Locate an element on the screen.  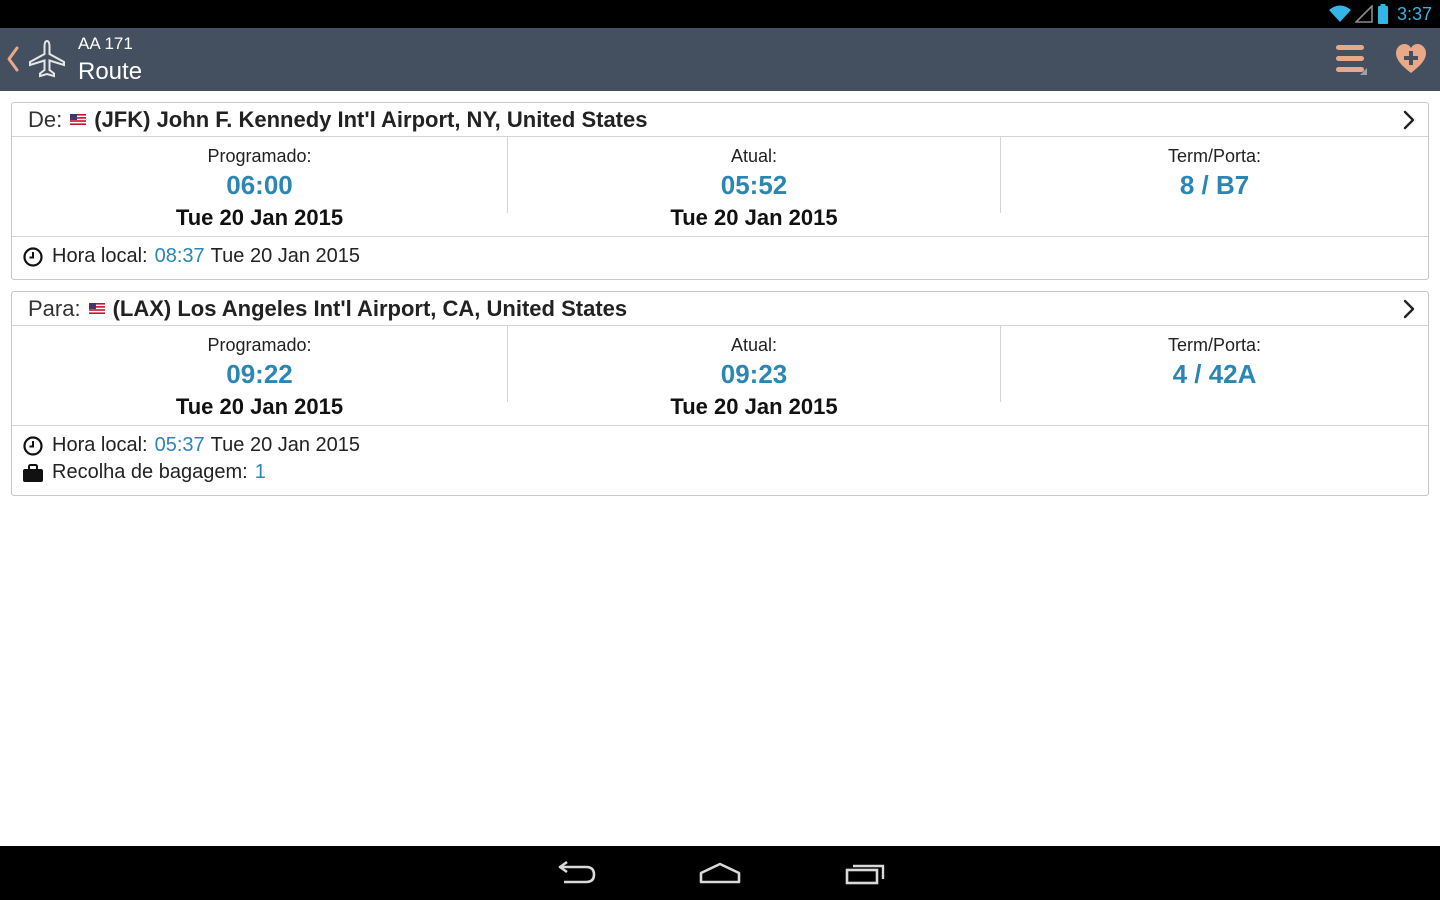
flight-code: AA 171 is located at coordinates (105, 43).